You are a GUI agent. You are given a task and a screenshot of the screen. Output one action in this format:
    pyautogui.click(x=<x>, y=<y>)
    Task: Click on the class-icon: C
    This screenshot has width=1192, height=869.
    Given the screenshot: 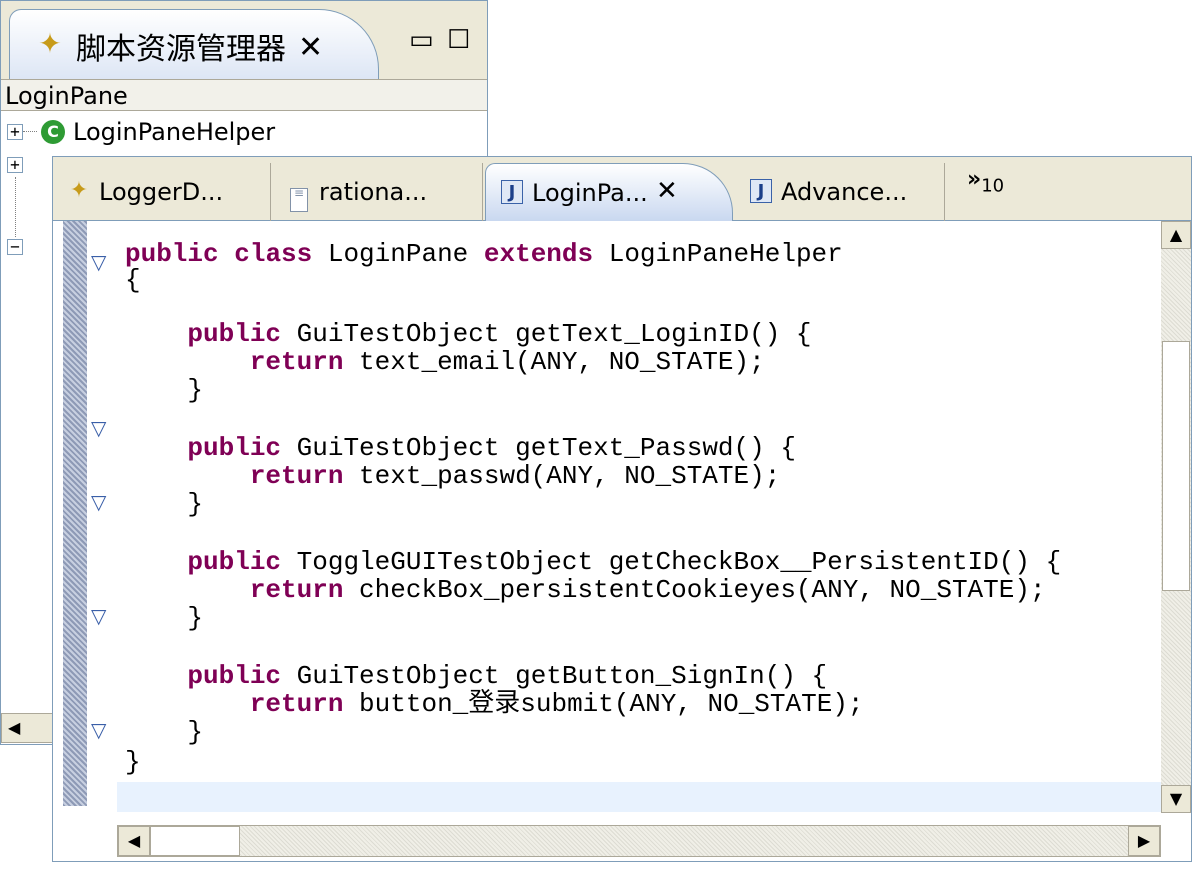 What is the action you would take?
    pyautogui.click(x=53, y=132)
    